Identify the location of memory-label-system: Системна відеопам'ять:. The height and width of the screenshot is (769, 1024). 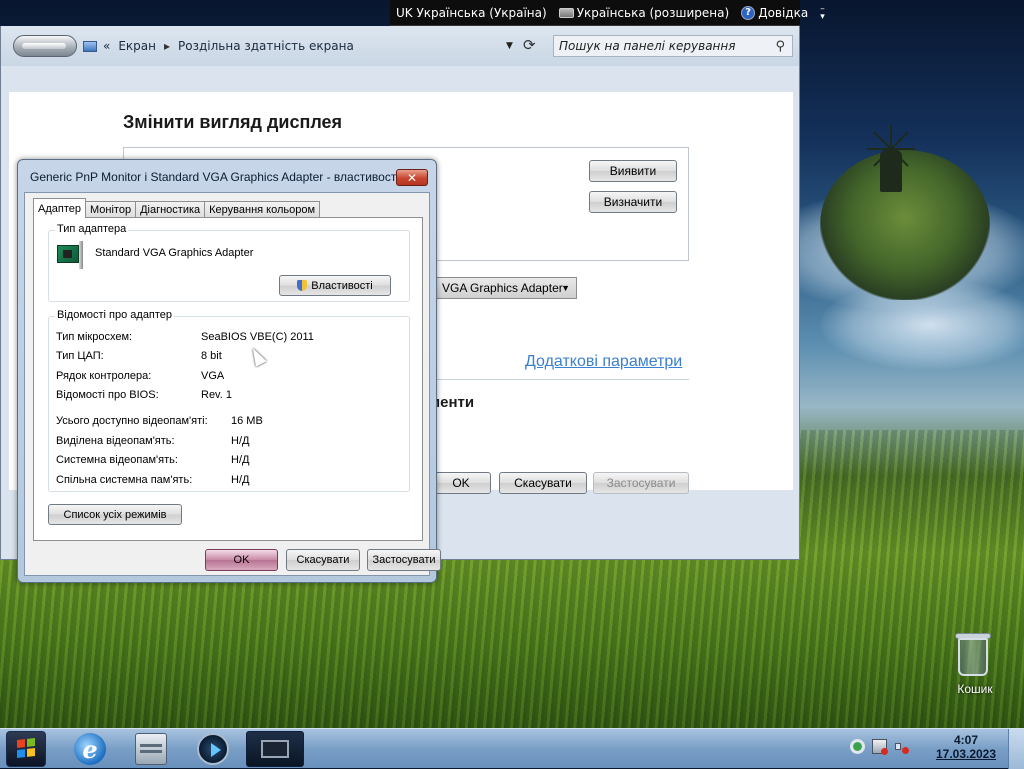
(117, 460).